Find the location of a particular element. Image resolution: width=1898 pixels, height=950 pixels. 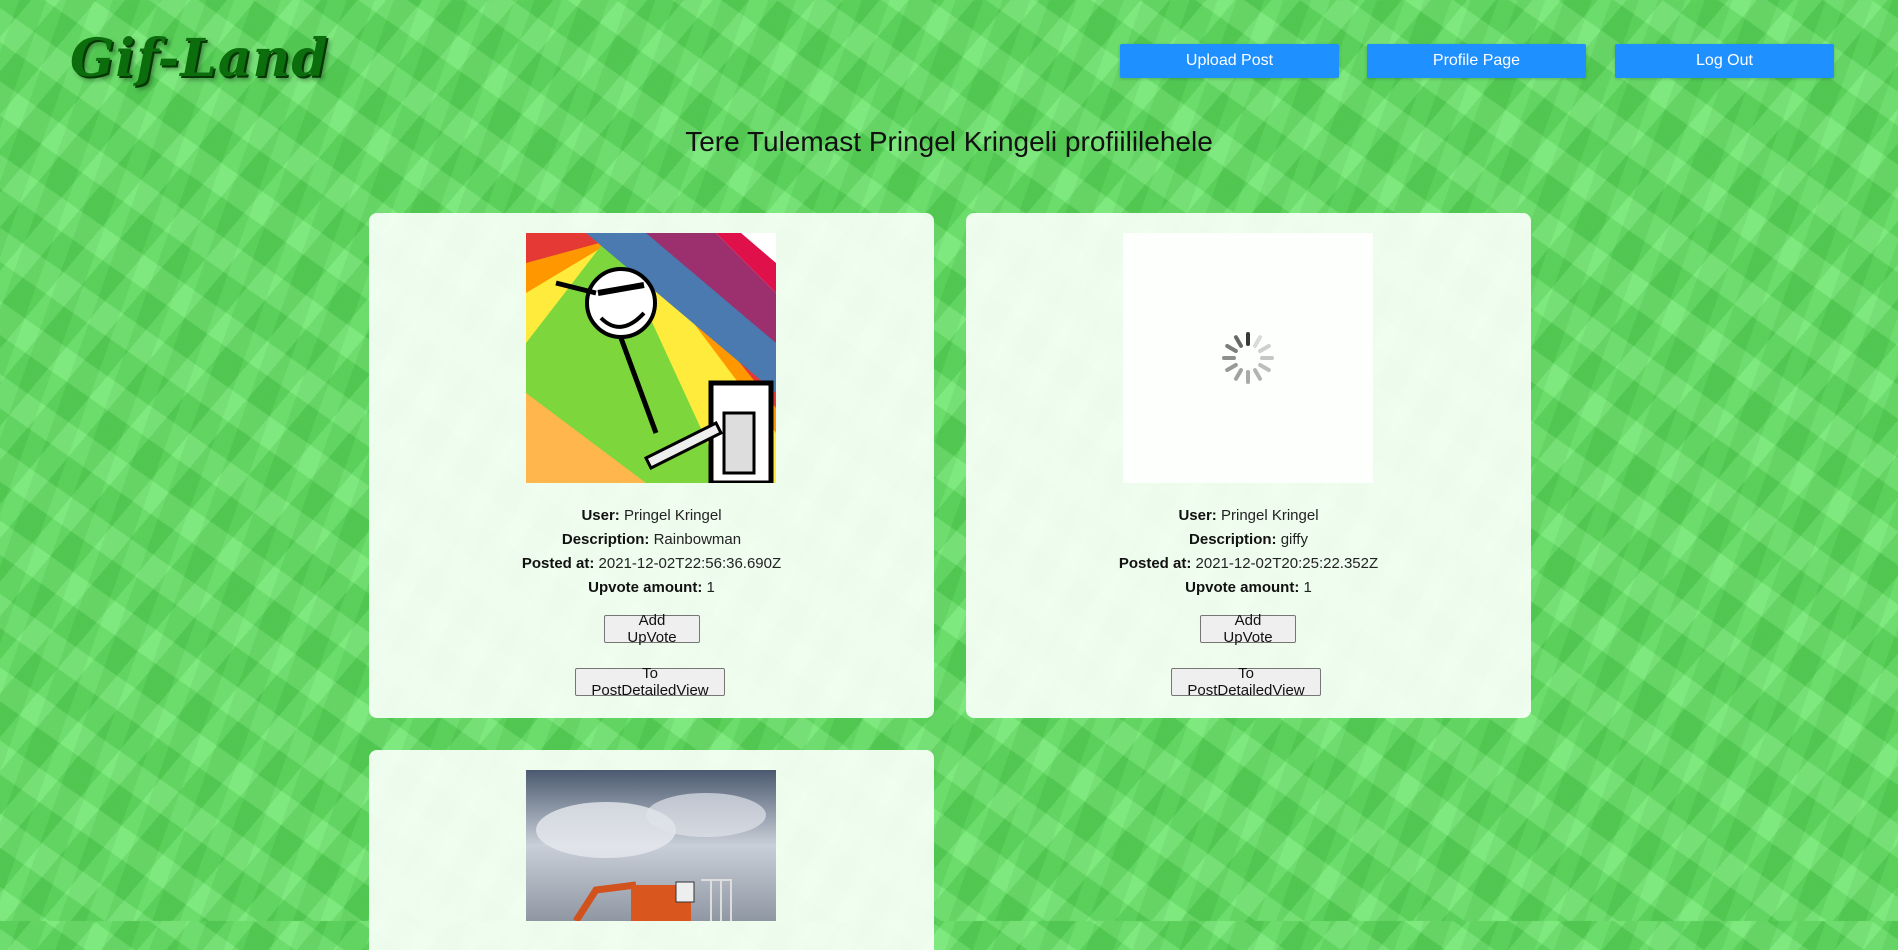

post-description: giffy is located at coordinates (1294, 539).